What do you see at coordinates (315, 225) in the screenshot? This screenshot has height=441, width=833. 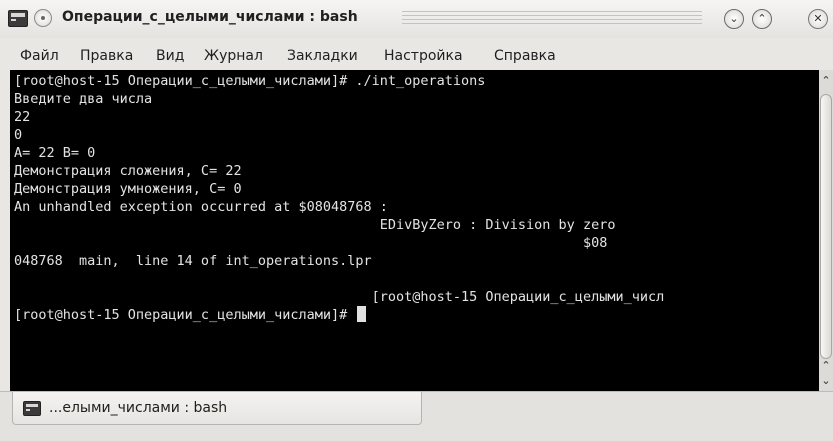 I see `terminal-line: EDivByZero : Division by zero` at bounding box center [315, 225].